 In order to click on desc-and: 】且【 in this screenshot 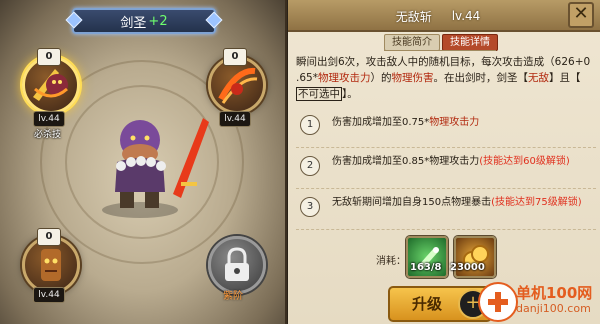, I will do `click(564, 78)`.